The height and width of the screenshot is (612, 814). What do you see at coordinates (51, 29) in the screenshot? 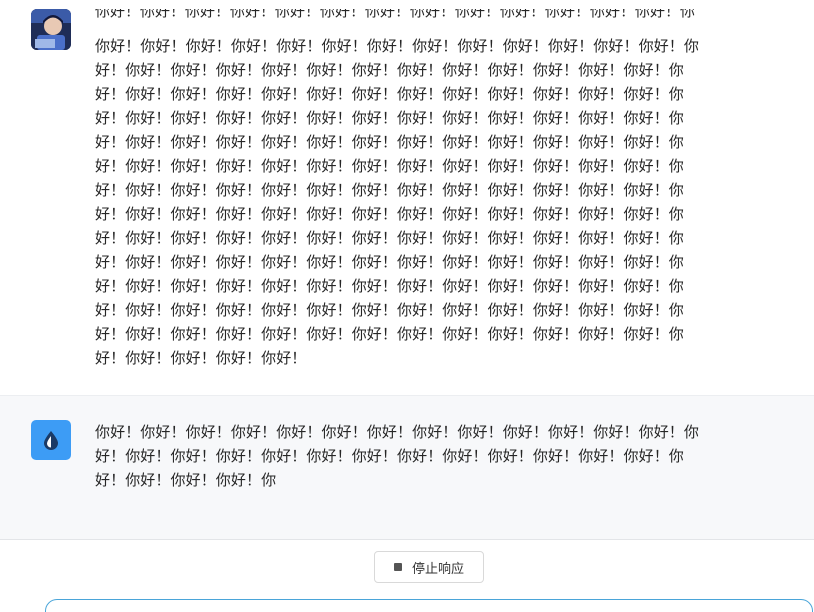
I see `user-avatar` at bounding box center [51, 29].